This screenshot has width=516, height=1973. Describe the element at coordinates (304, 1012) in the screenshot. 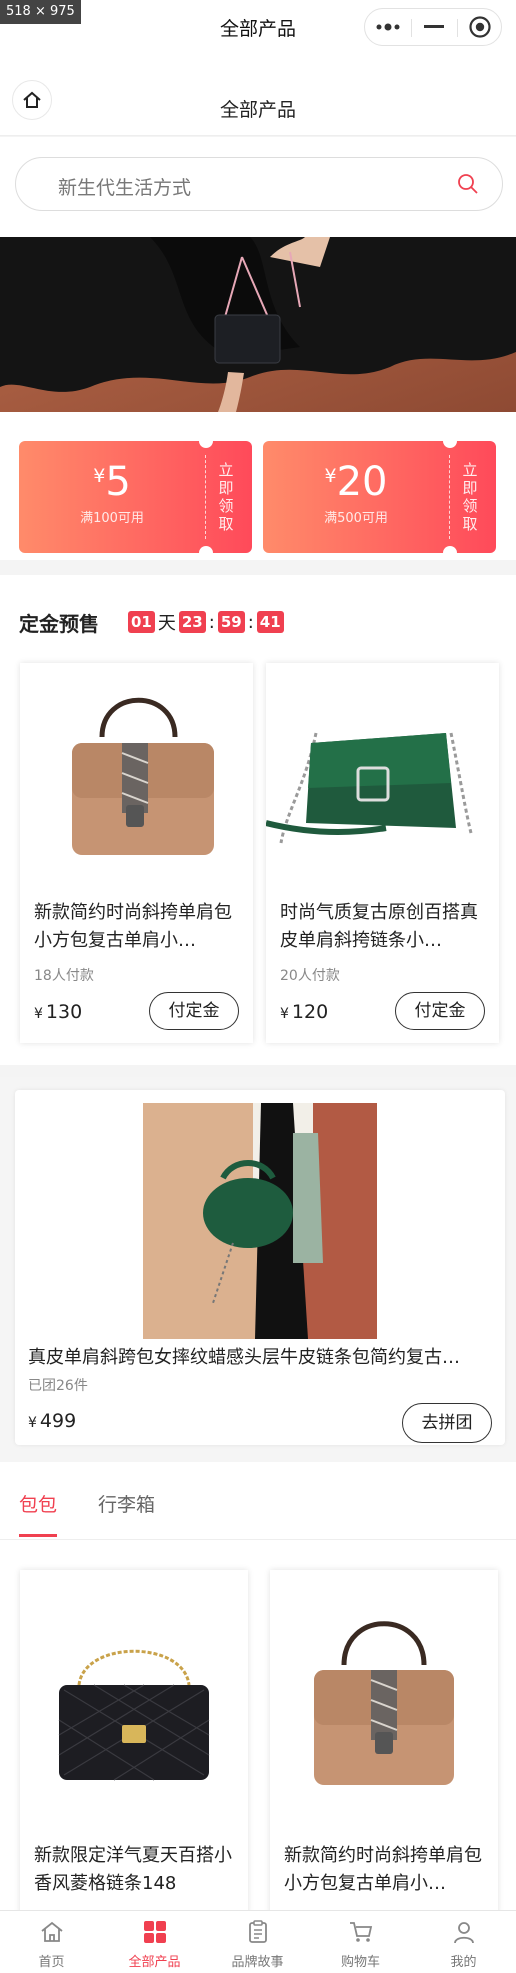

I see `product-price: ¥120` at that location.